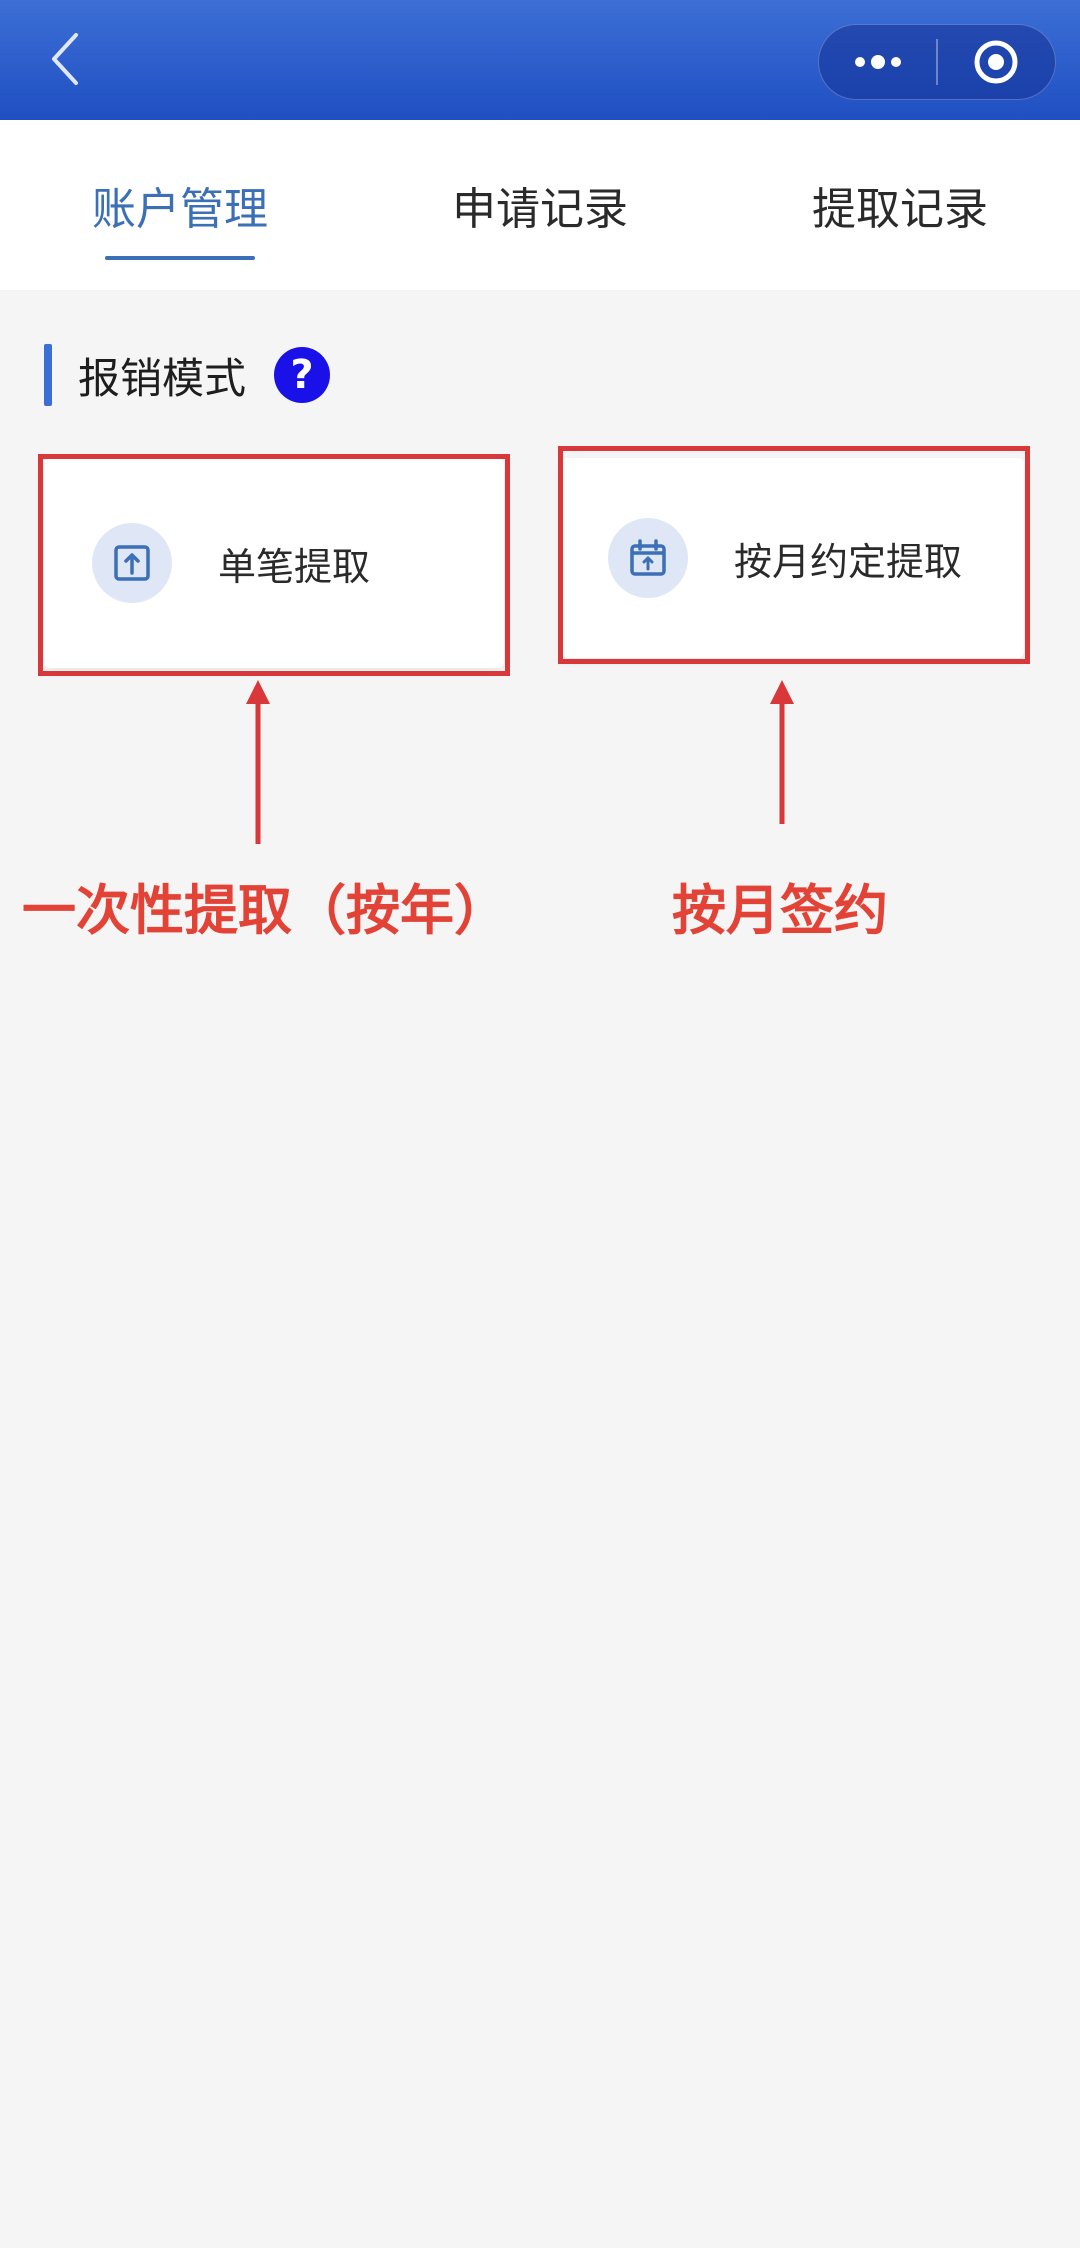  I want to click on close-program-button, so click(996, 62).